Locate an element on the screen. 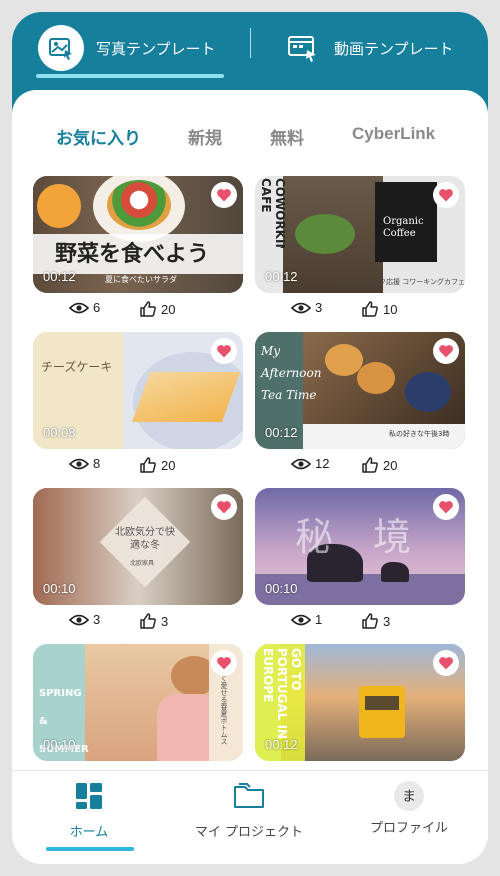 The height and width of the screenshot is (876, 500). views-count: 12 is located at coordinates (310, 463).